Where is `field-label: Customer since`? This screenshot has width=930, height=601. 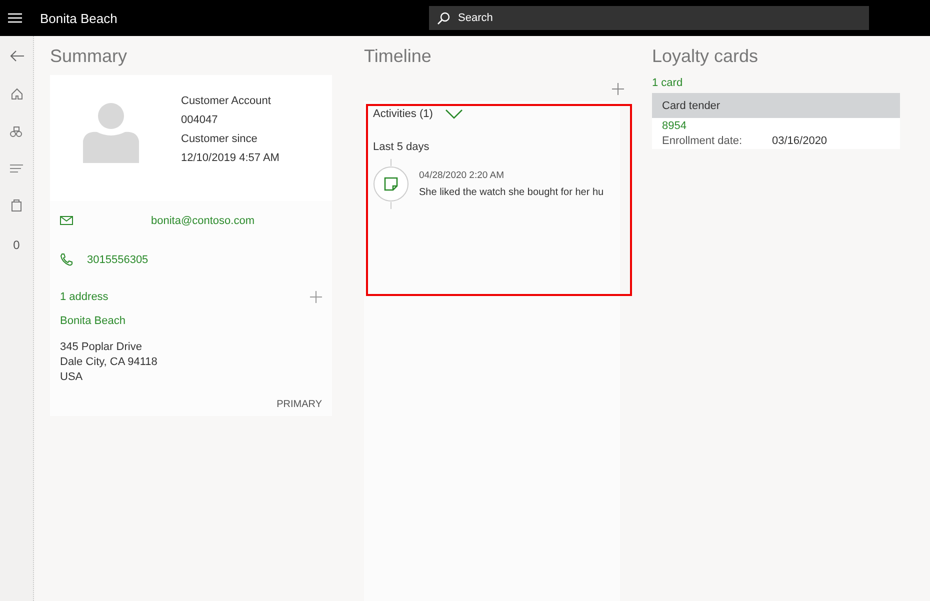 field-label: Customer since is located at coordinates (219, 139).